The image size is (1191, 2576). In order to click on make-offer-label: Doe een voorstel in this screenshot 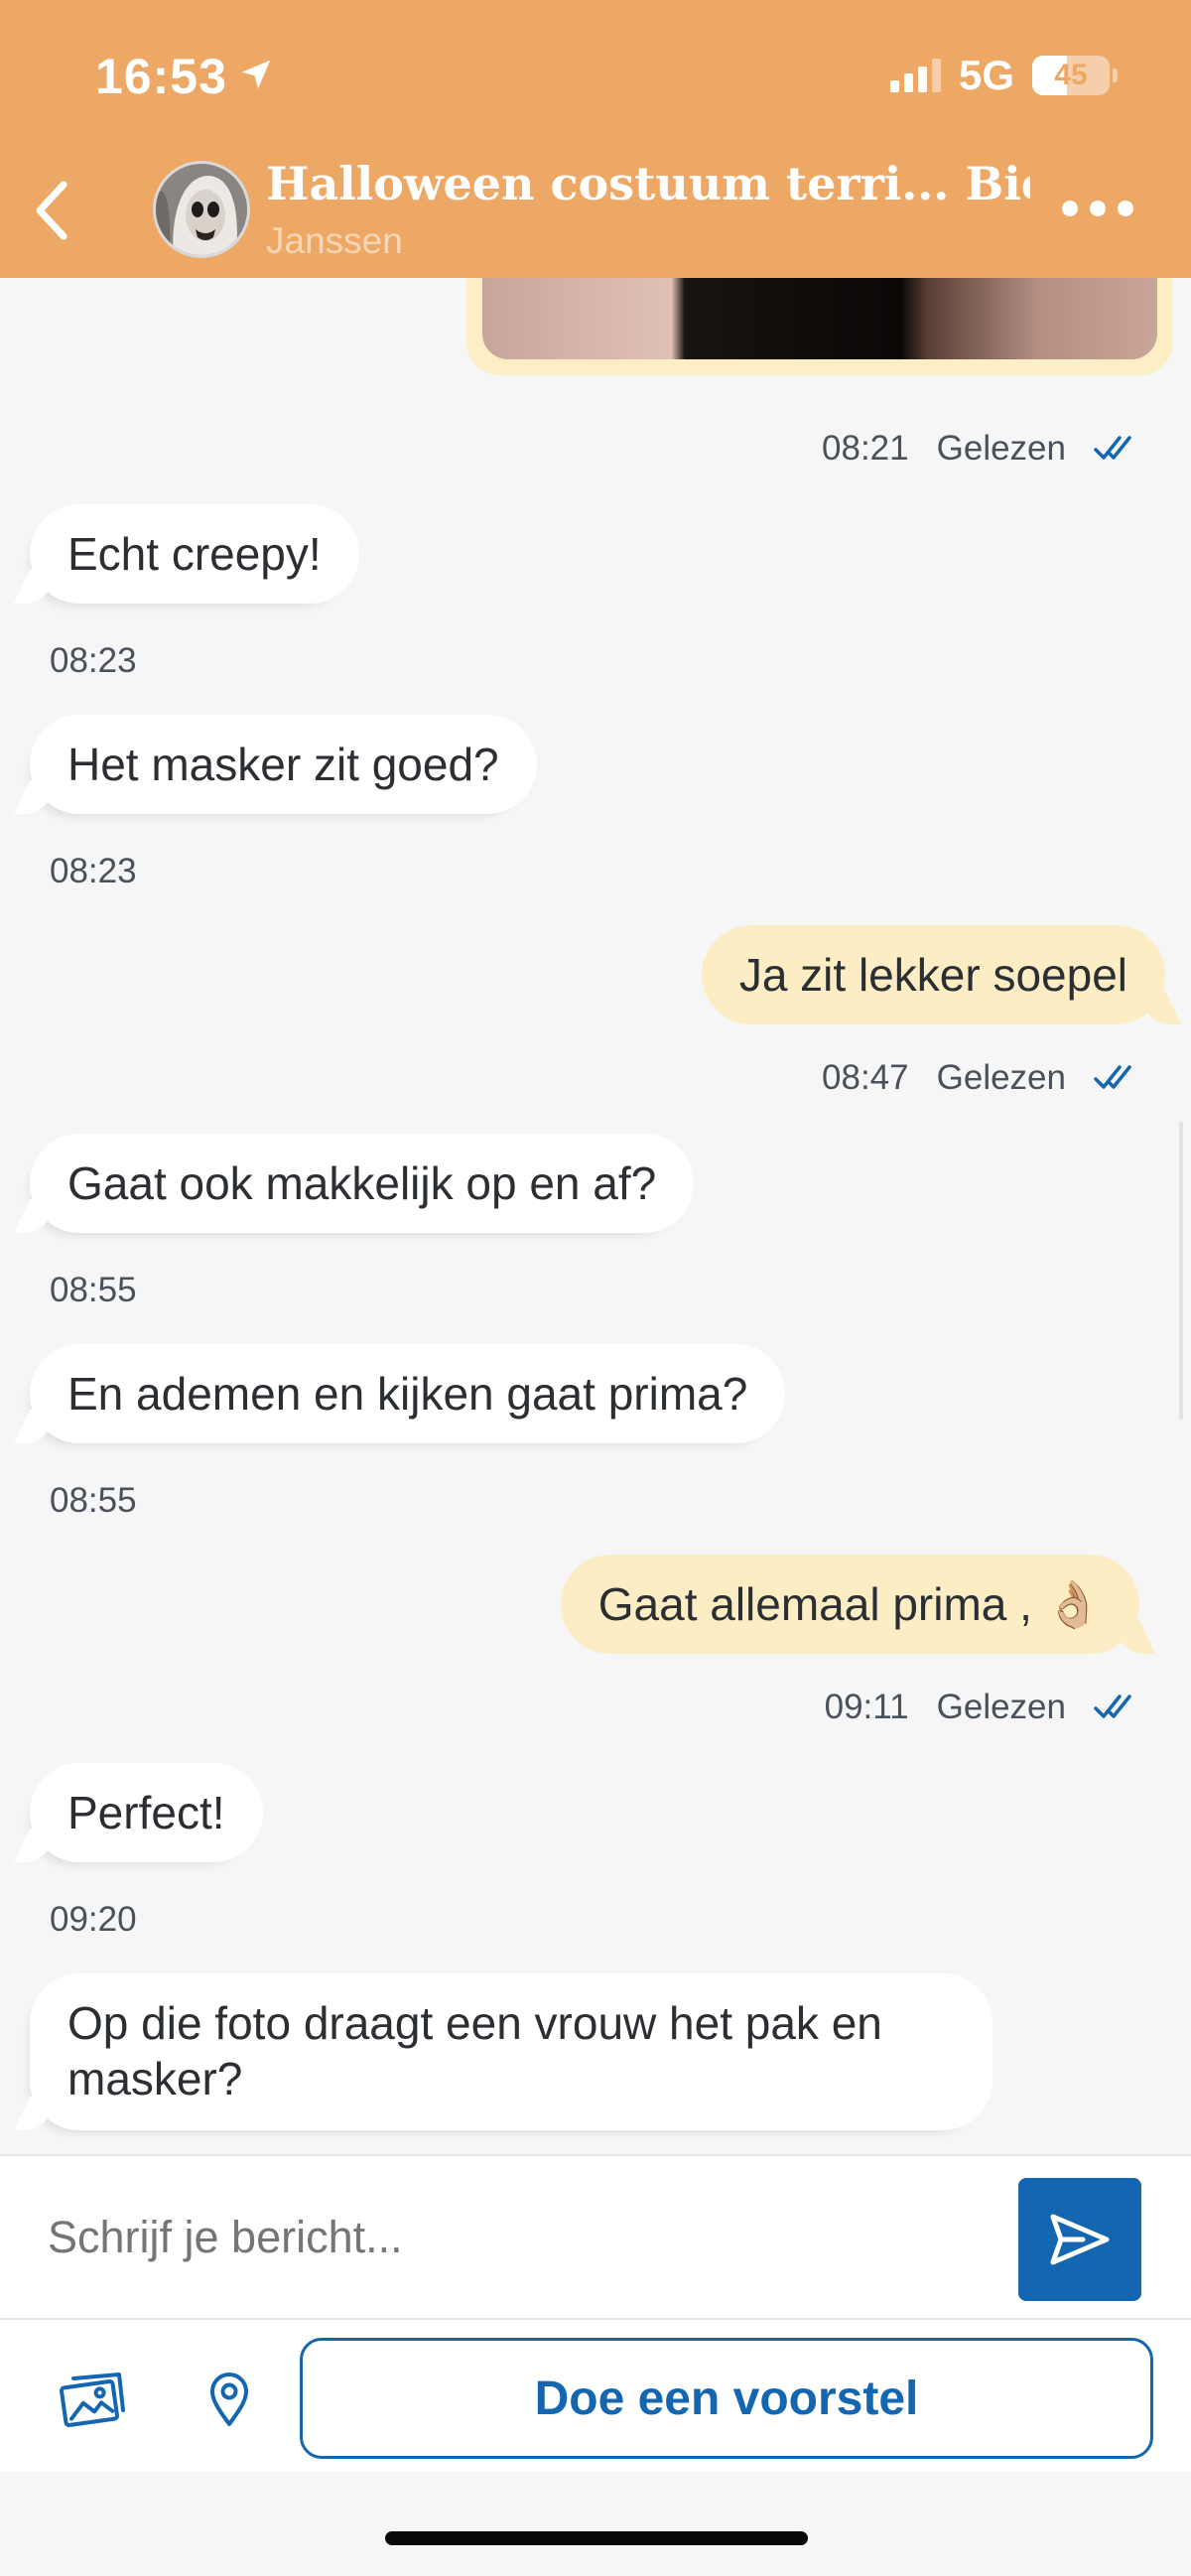, I will do `click(726, 2398)`.